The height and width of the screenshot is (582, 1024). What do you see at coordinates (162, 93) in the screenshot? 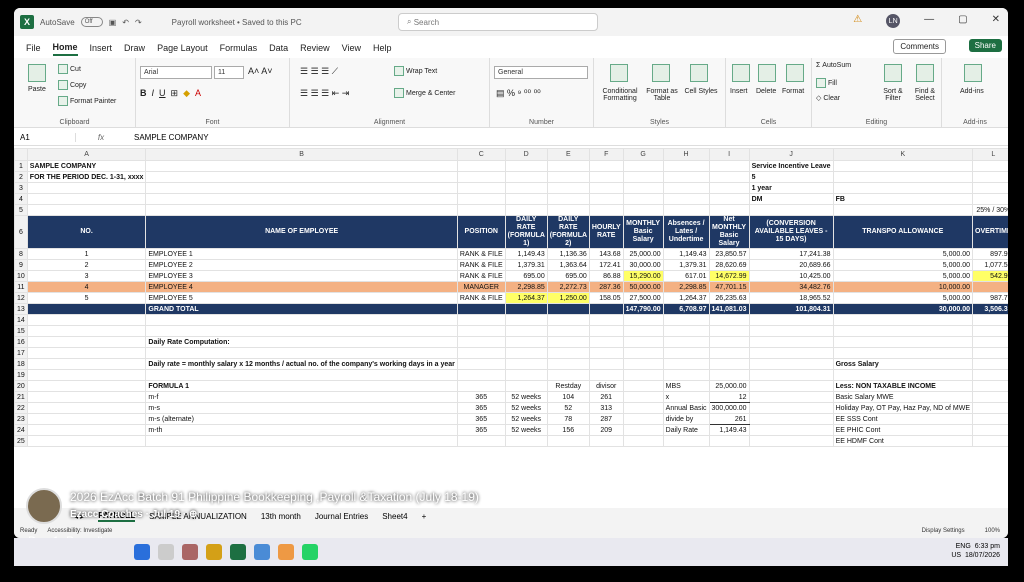
I see `underline-icon: U` at bounding box center [162, 93].